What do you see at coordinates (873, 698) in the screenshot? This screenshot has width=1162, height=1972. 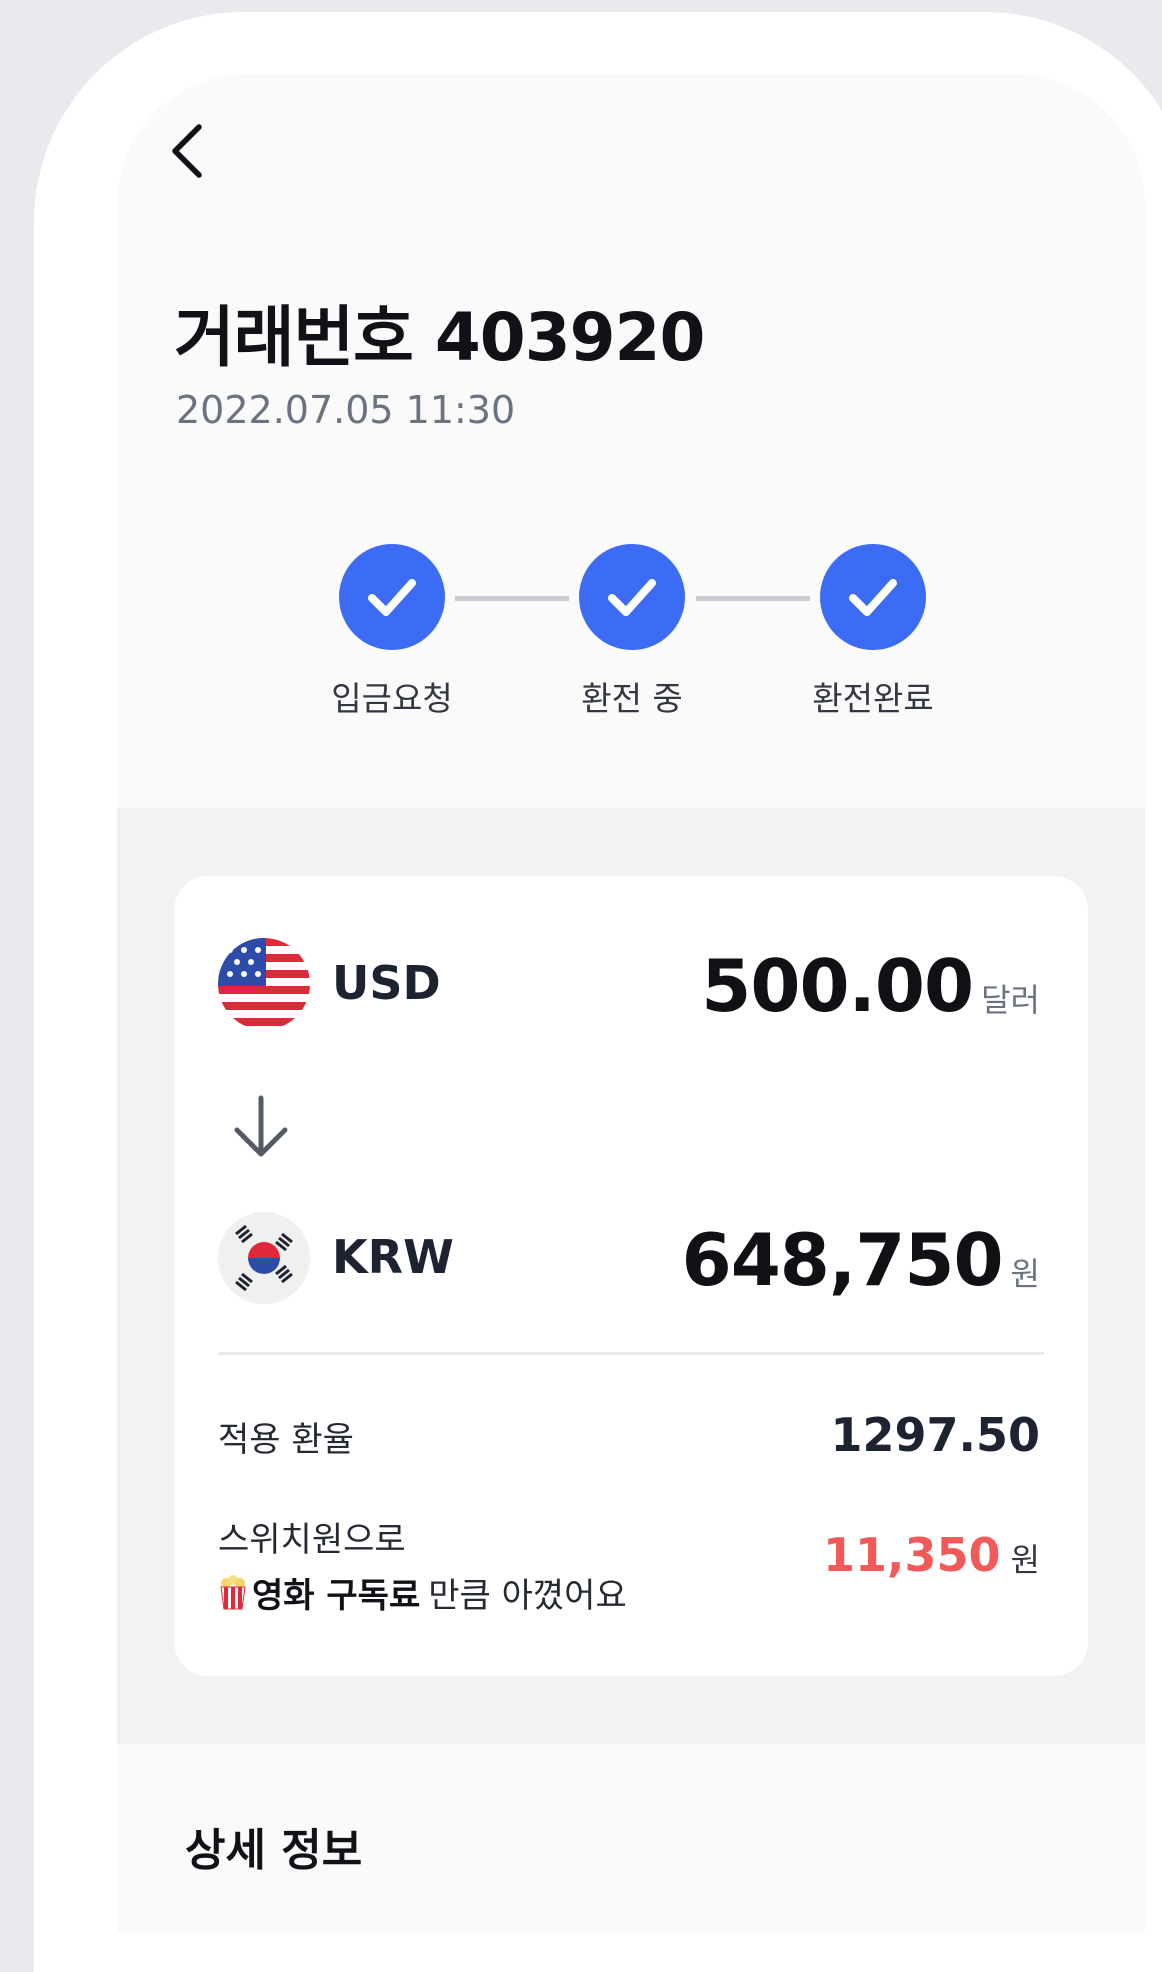 I see `step-3-label: 환전완료` at bounding box center [873, 698].